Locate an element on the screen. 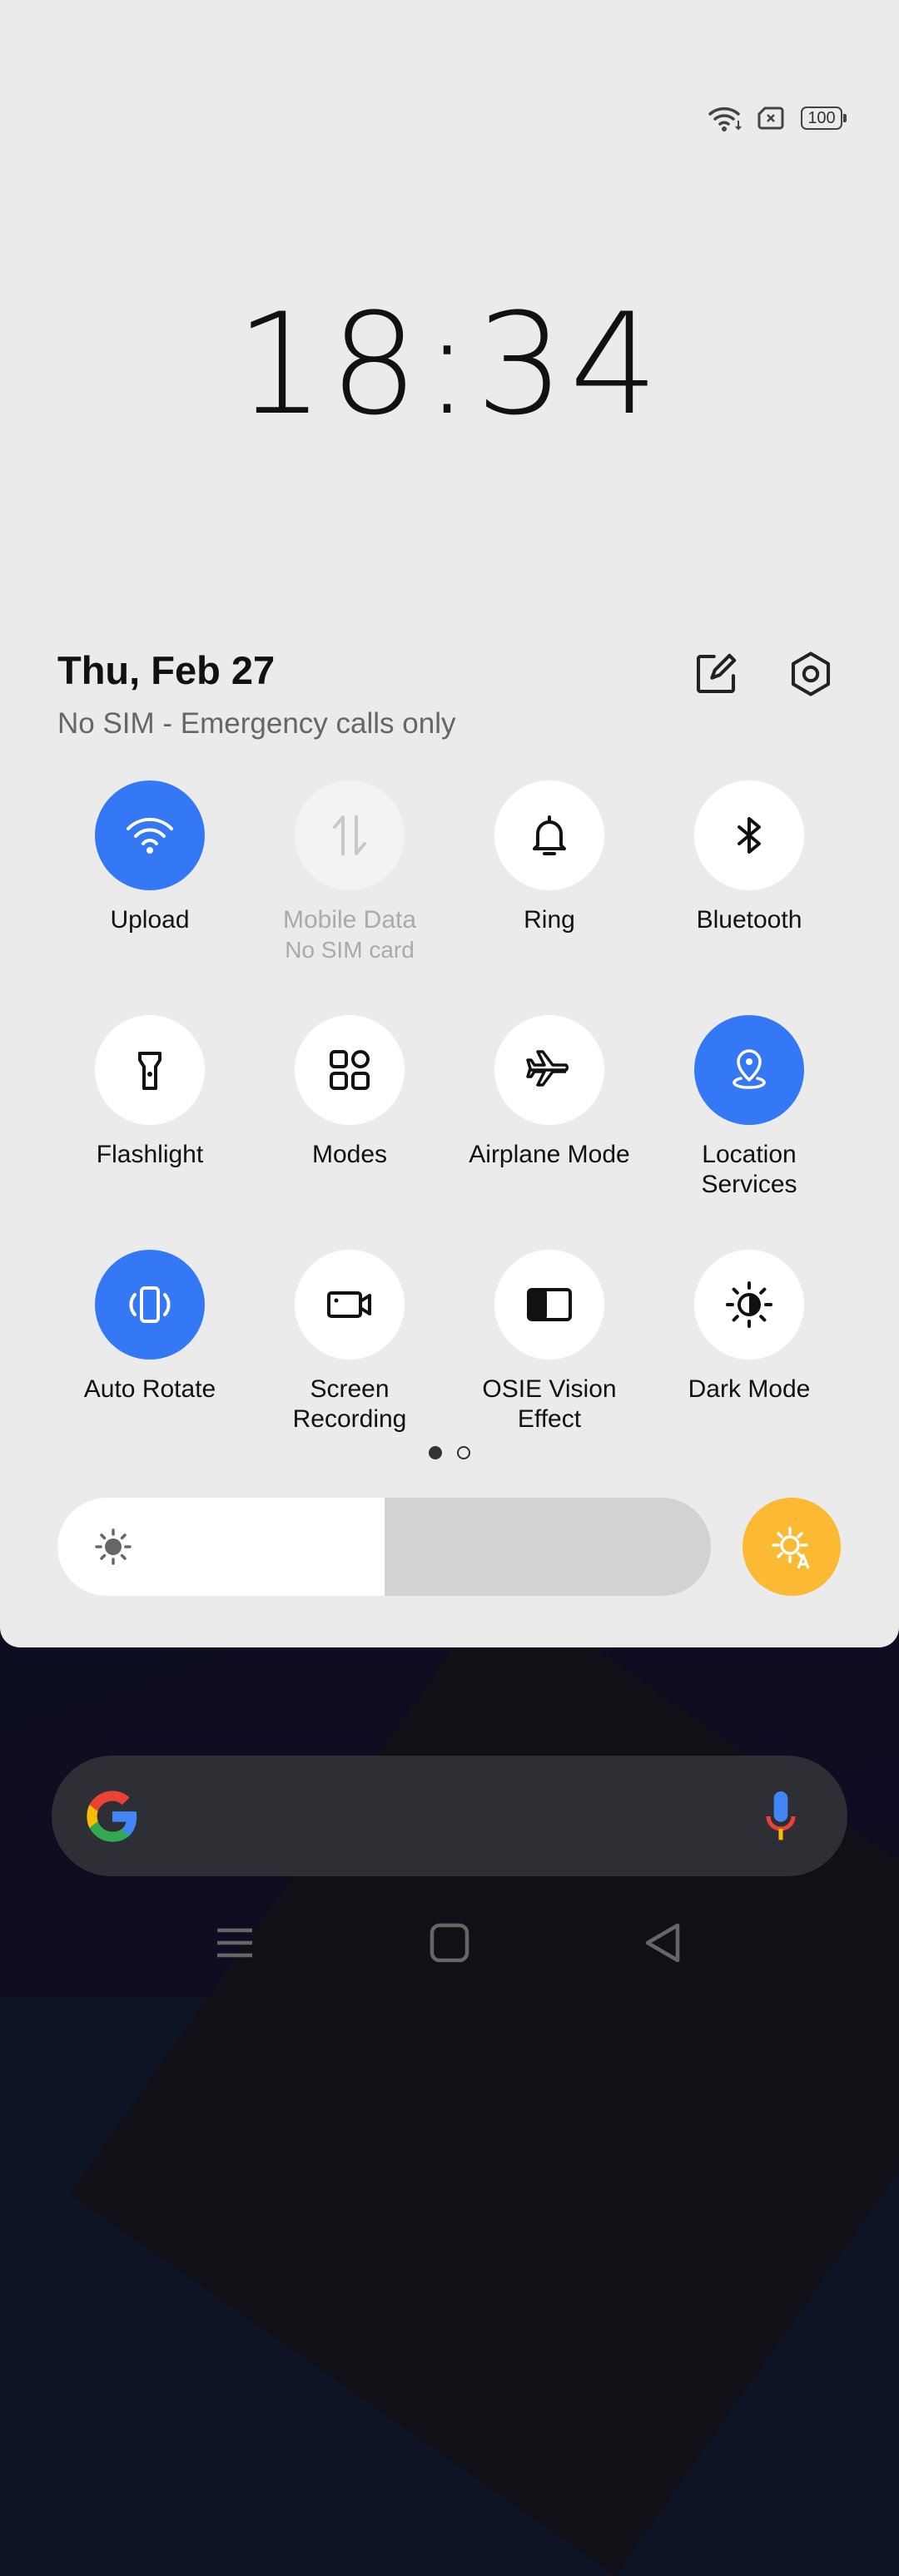 This screenshot has height=2576, width=899. navigation-bar is located at coordinates (449, 1947).